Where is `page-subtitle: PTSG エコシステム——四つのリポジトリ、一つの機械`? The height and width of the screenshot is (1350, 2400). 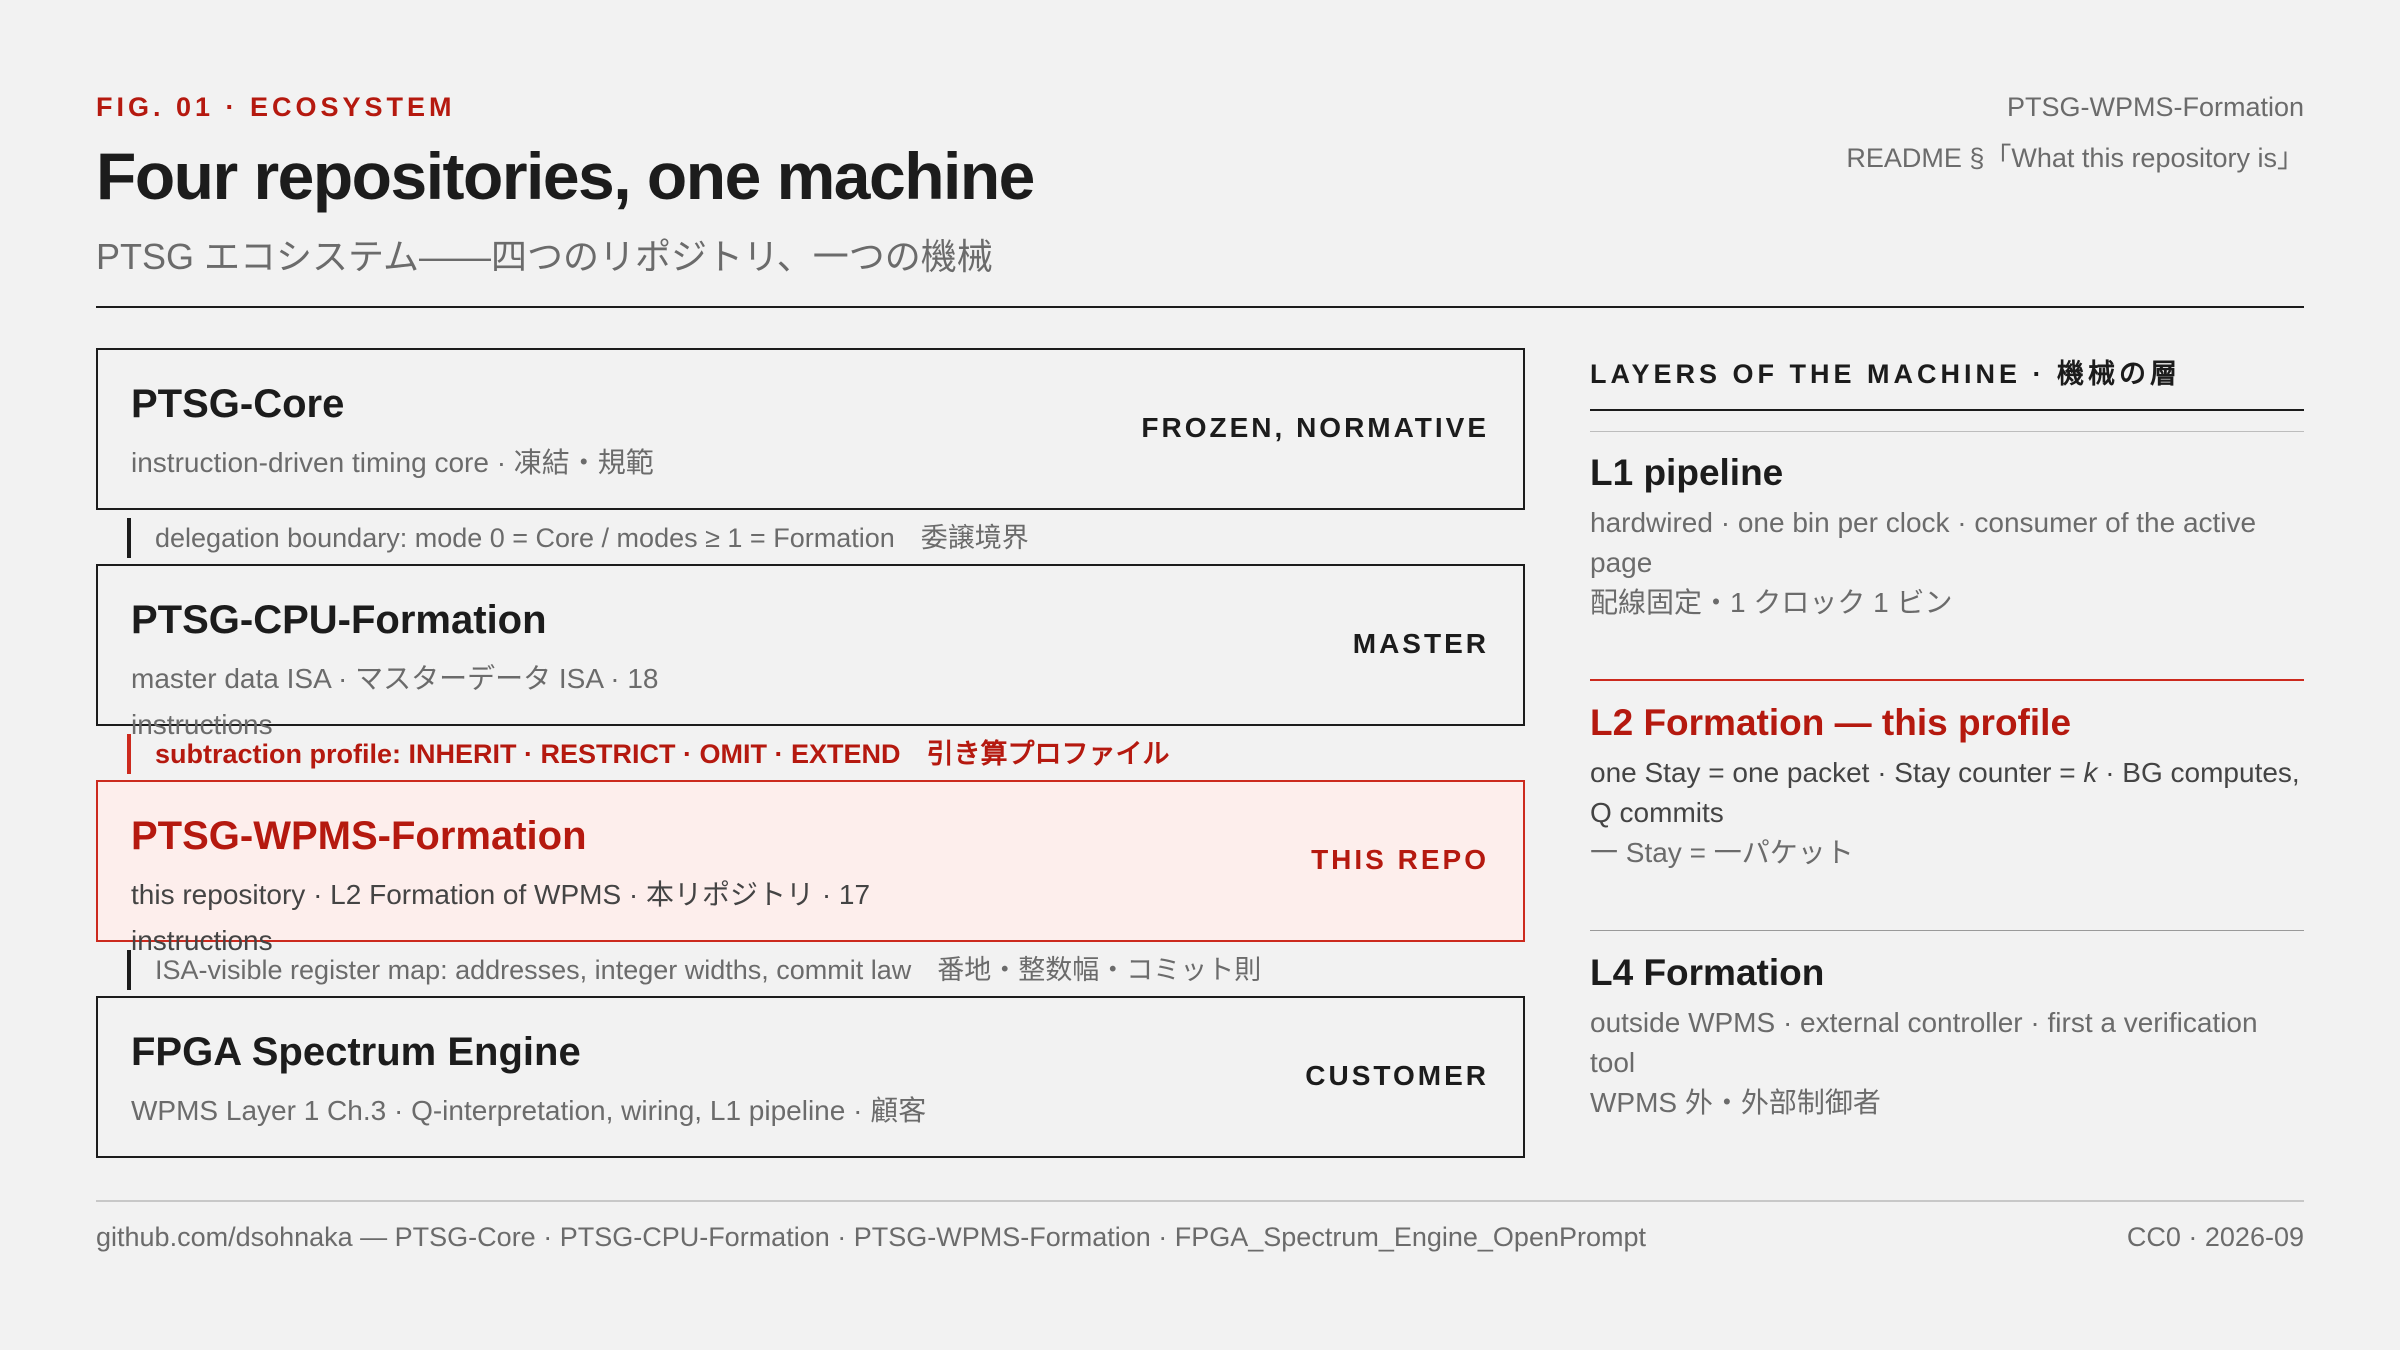 page-subtitle: PTSG エコシステム——四つのリポジトリ、一つの機械 is located at coordinates (544, 256).